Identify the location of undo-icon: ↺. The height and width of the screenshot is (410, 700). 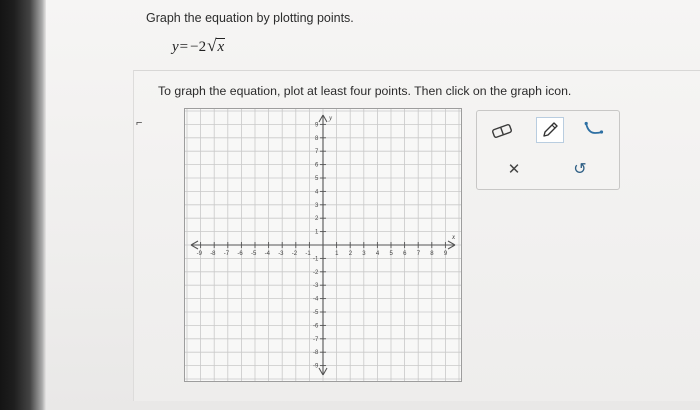
(580, 169).